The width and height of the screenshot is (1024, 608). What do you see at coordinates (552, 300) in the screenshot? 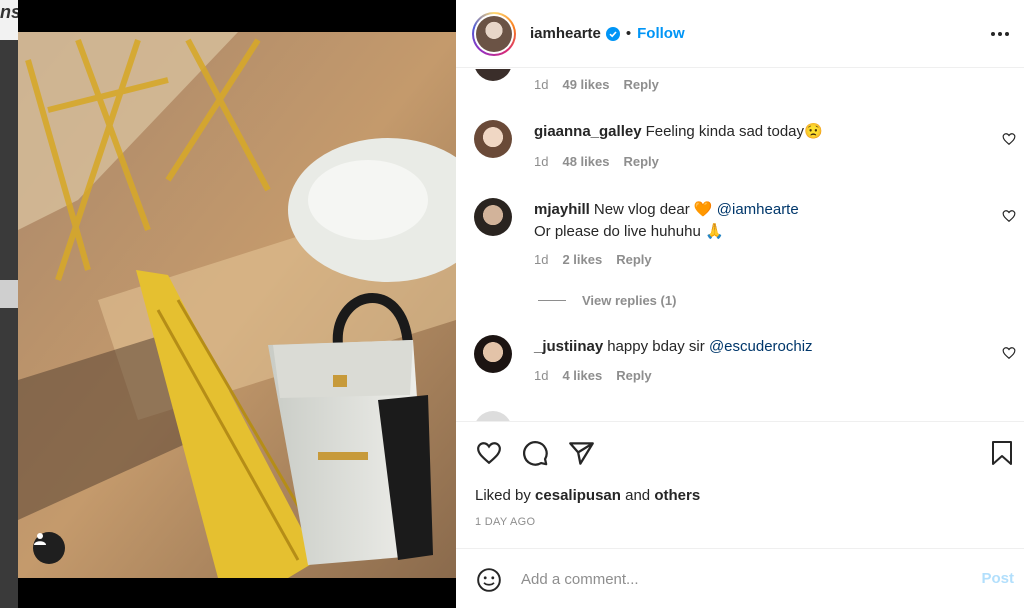
I see `view-replies-line` at bounding box center [552, 300].